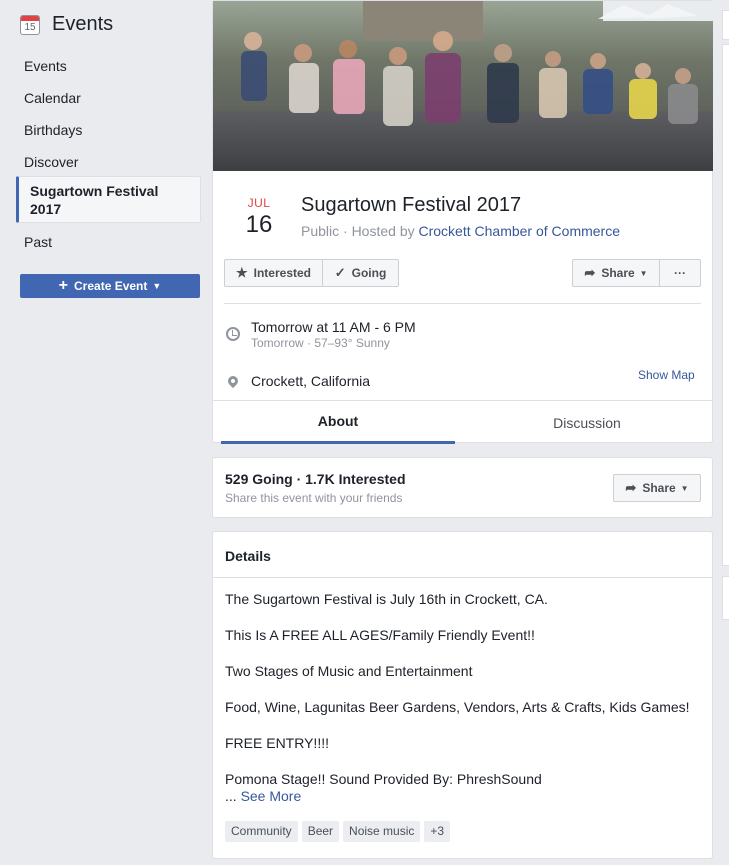 The width and height of the screenshot is (729, 865). Describe the element at coordinates (666, 375) in the screenshot. I see `show-map-link: Show Map` at that location.